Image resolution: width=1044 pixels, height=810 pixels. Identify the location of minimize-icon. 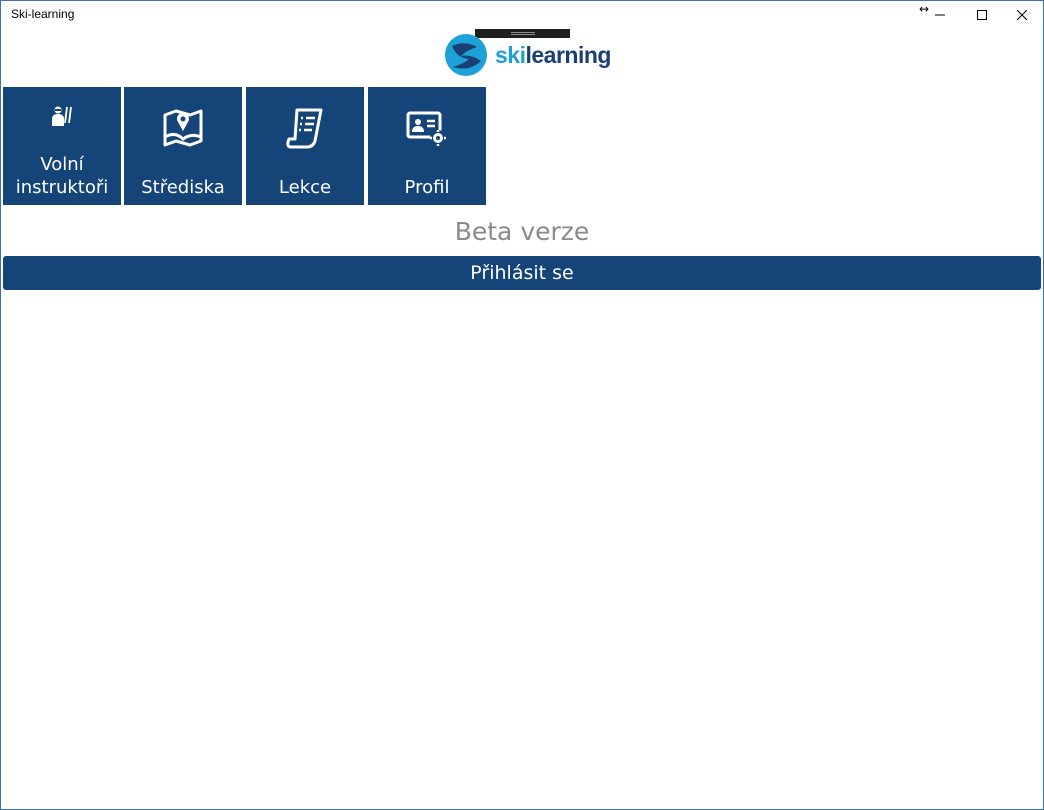
(940, 15).